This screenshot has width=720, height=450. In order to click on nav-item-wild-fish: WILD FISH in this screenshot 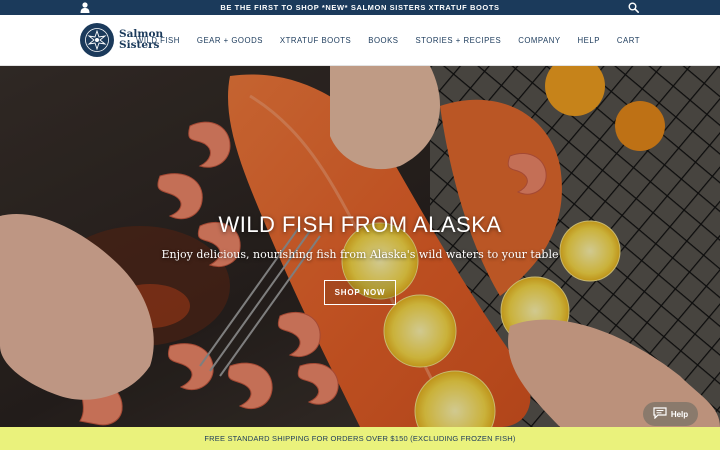, I will do `click(158, 40)`.